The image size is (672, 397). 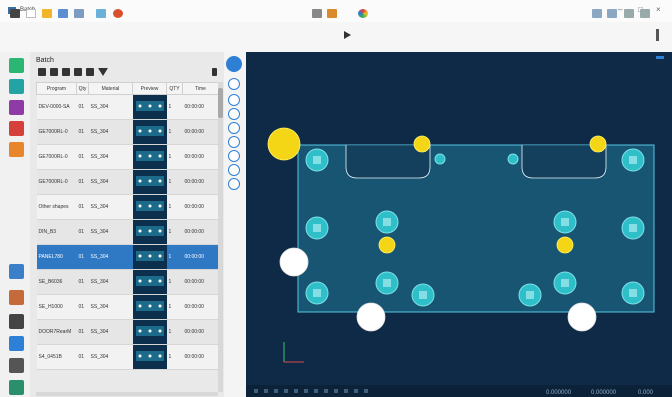 What do you see at coordinates (45, 60) in the screenshot?
I see `batch-title: Batch` at bounding box center [45, 60].